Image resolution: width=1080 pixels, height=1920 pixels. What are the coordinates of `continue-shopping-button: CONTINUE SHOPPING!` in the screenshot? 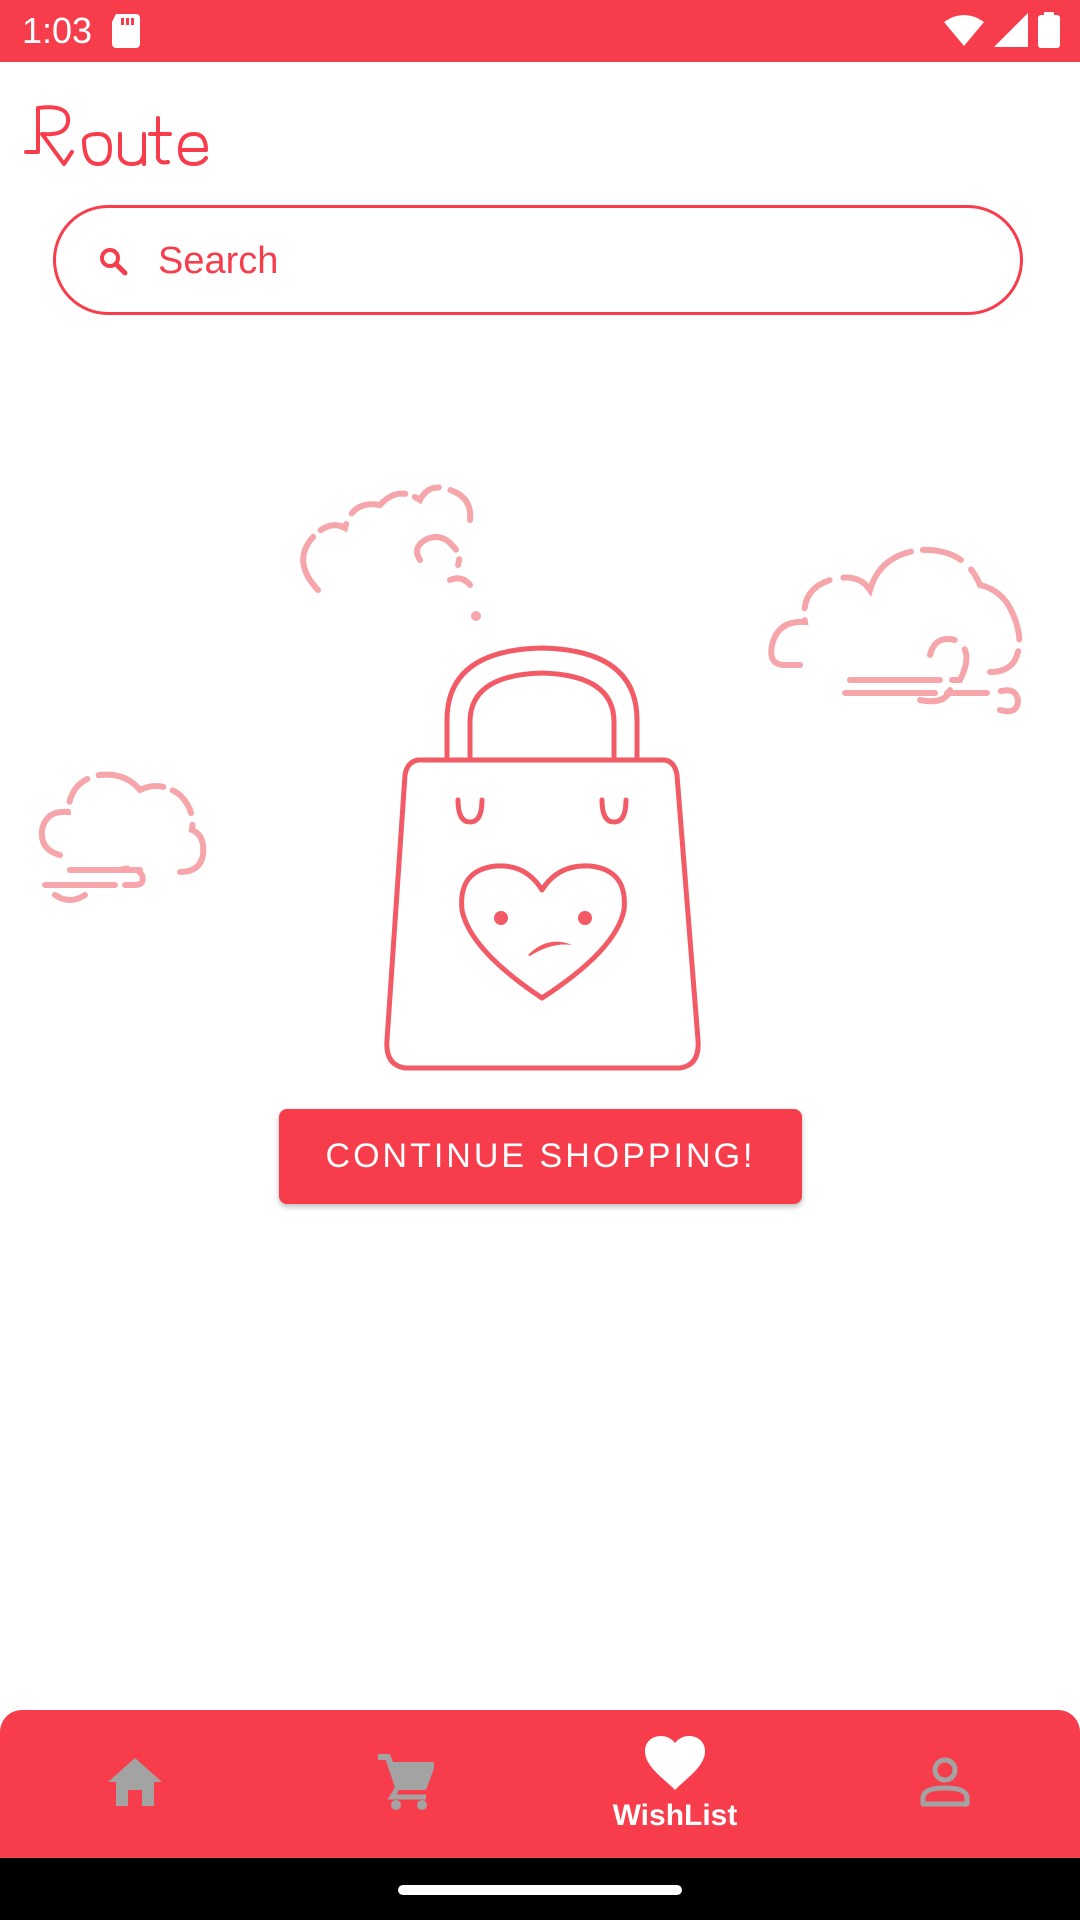 It's located at (540, 1156).